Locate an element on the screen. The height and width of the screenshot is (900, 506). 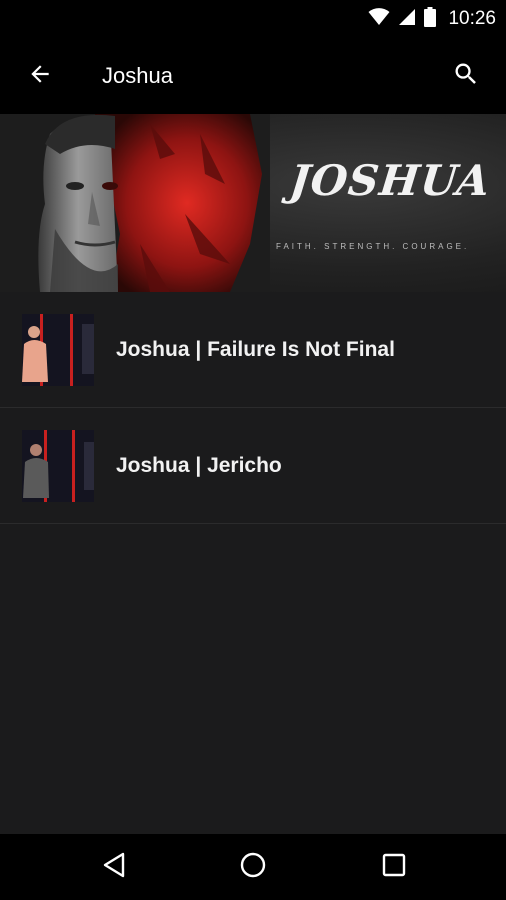
nav-home-button is located at coordinates (253, 867).